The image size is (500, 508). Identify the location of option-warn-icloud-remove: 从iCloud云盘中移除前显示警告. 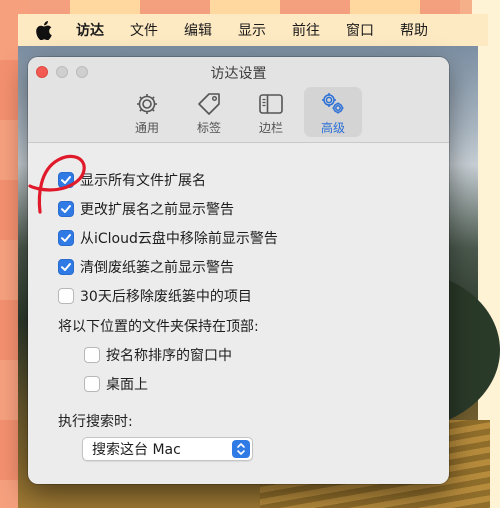
(168, 238).